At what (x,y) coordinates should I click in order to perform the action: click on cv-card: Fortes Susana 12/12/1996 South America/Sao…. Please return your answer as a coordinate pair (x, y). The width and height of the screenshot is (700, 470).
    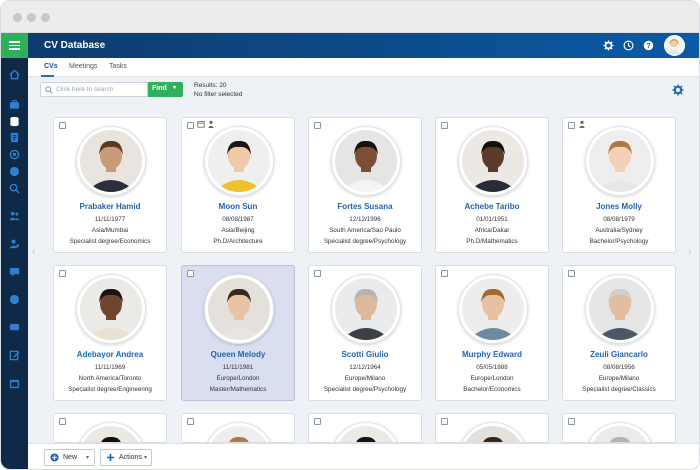
    Looking at the image, I should click on (365, 185).